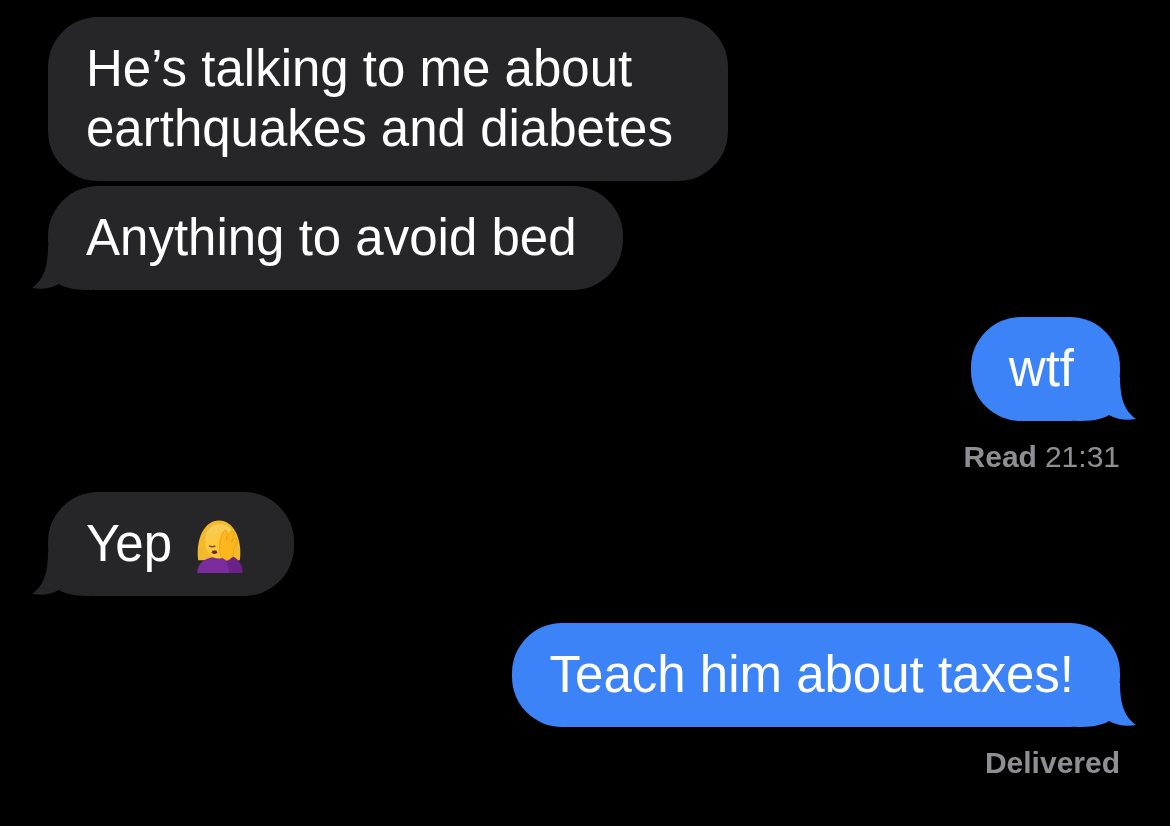  Describe the element at coordinates (380, 99) in the screenshot. I see `message-text: He’s talking to me about earthquakes and diabetes` at that location.